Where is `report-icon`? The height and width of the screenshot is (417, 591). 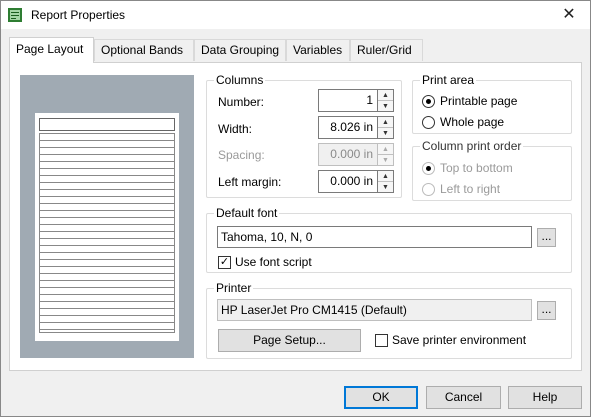
report-icon is located at coordinates (15, 15).